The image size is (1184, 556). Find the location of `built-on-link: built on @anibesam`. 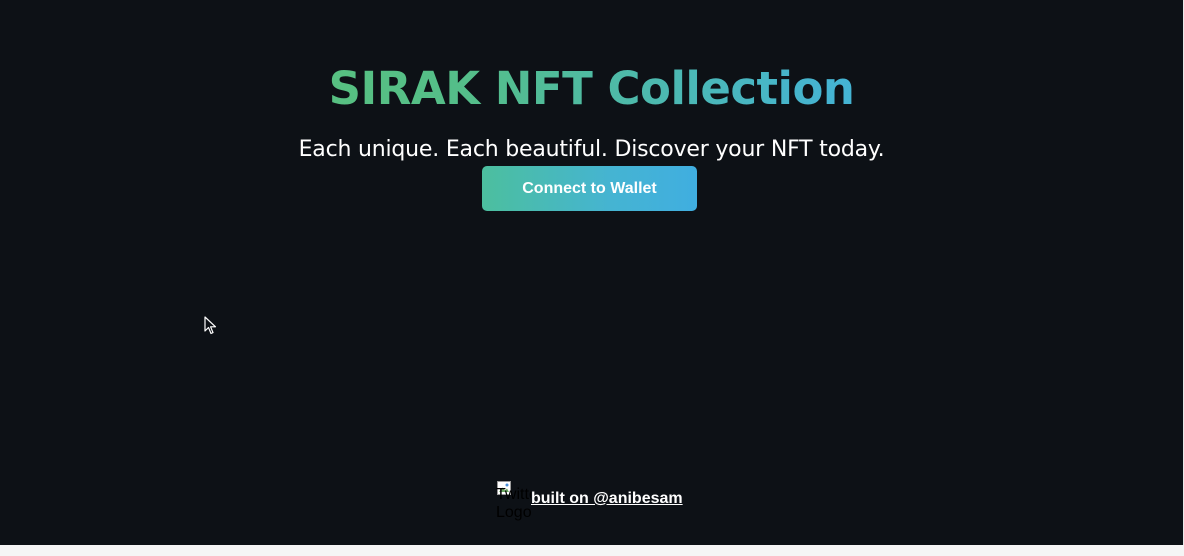

built-on-link: built on @anibesam is located at coordinates (607, 499).